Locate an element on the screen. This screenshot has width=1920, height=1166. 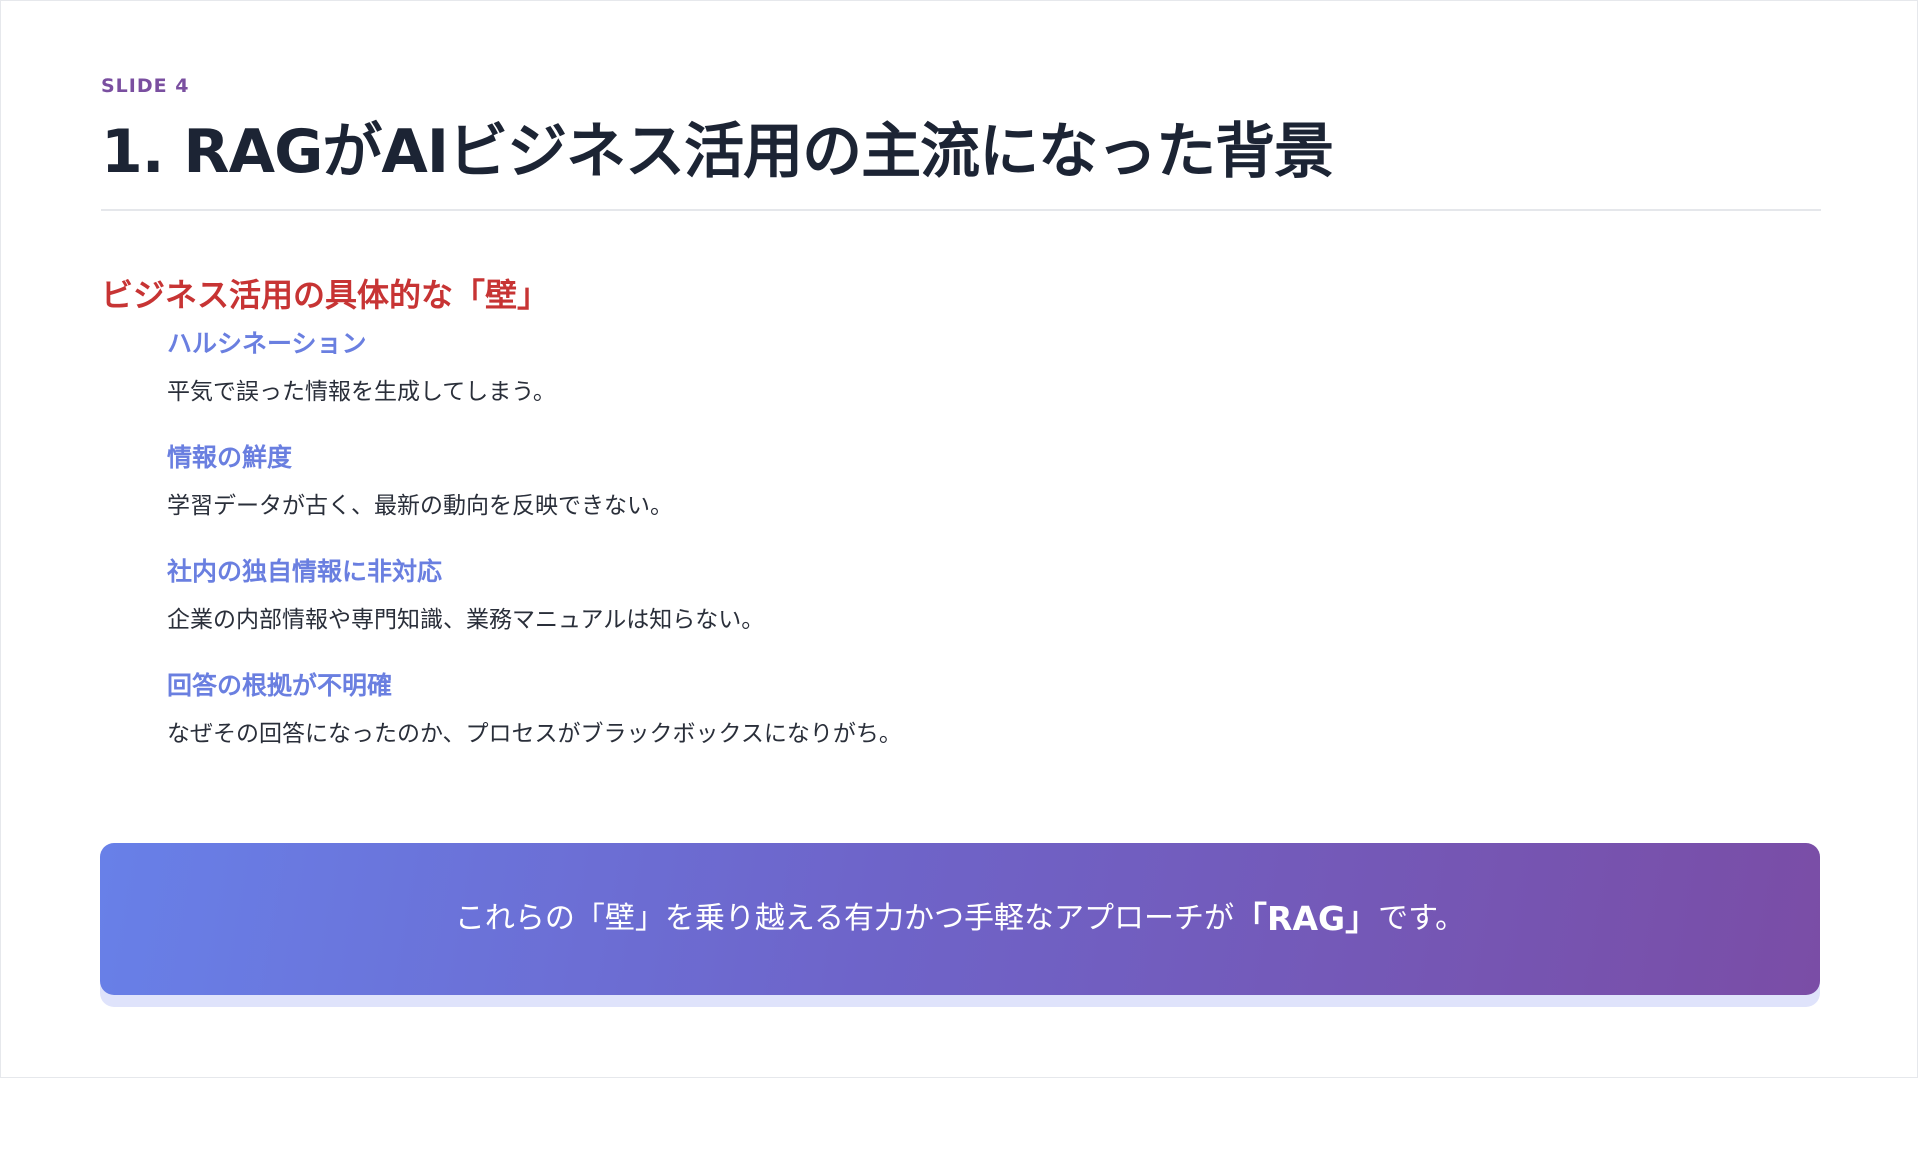
title-divider is located at coordinates (961, 210).